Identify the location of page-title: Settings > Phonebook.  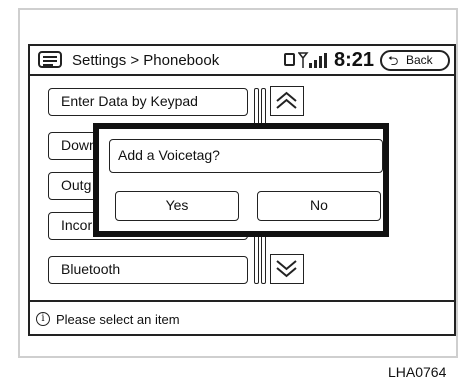
(146, 60).